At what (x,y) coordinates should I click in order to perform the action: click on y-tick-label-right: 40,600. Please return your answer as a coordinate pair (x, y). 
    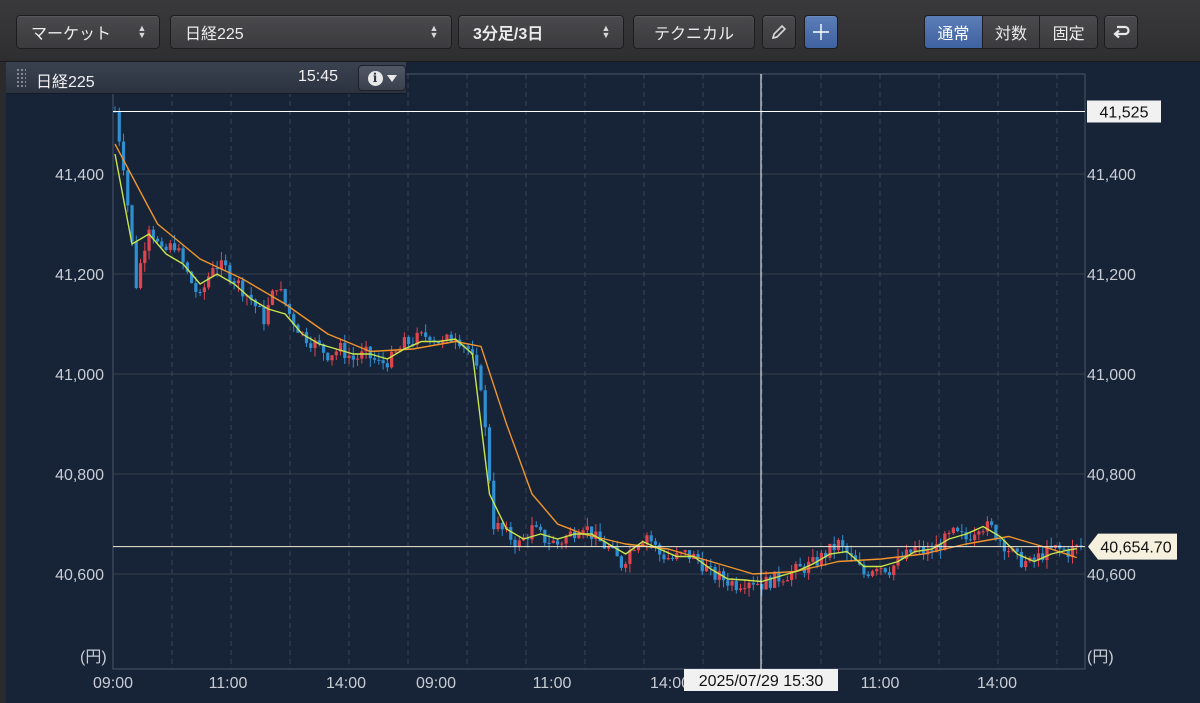
    Looking at the image, I should click on (1111, 575).